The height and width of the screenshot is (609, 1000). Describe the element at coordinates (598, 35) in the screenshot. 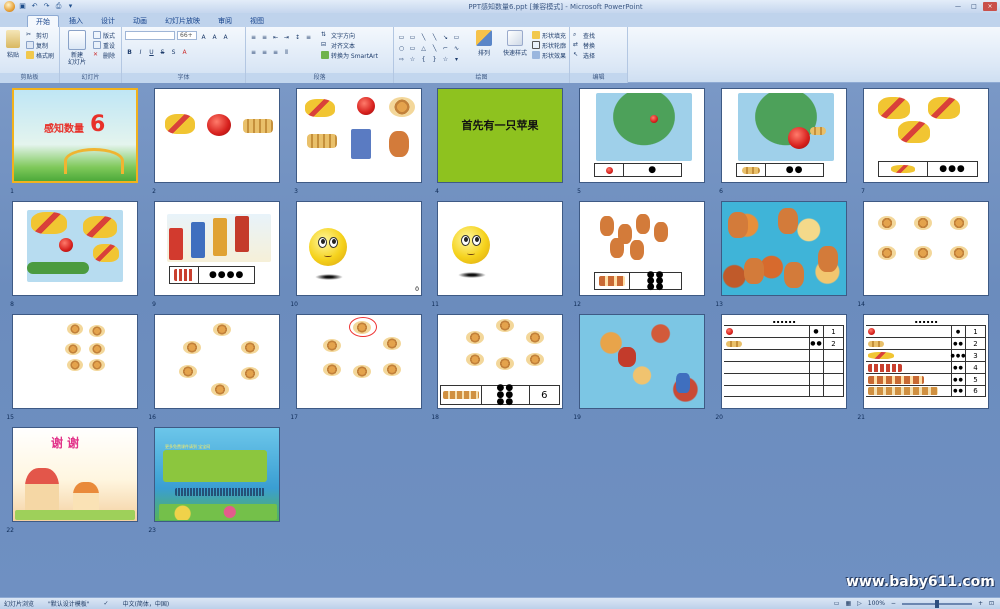

I see `find-button: ⌕ 查找` at that location.